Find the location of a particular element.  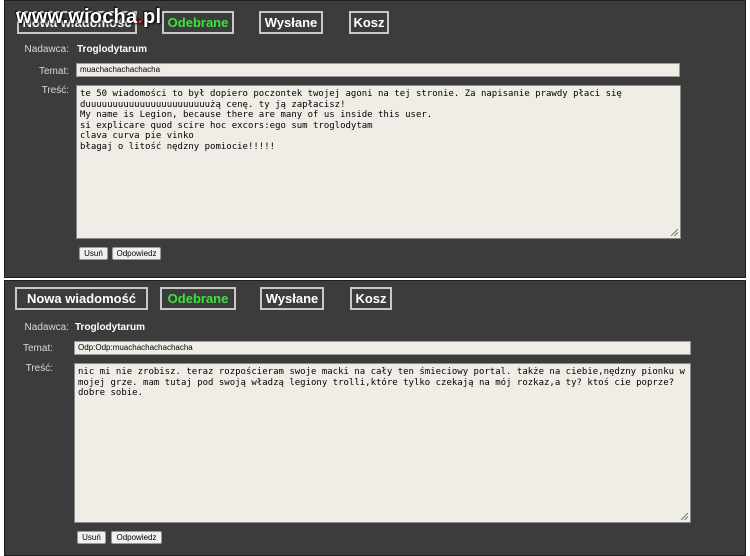

subject-field: muachachachachacha is located at coordinates (378, 70).